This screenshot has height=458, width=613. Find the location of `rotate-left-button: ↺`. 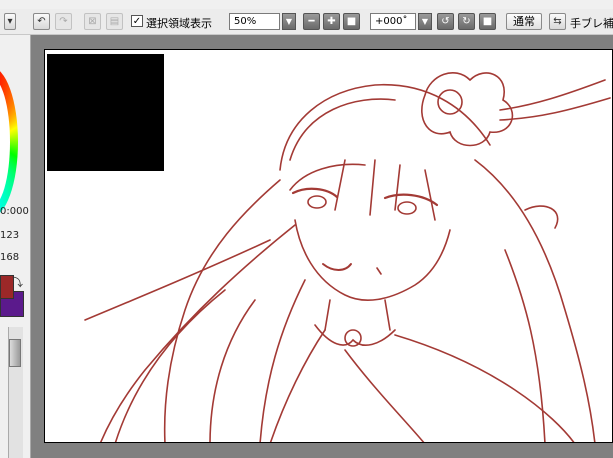

rotate-left-button: ↺ is located at coordinates (445, 21).